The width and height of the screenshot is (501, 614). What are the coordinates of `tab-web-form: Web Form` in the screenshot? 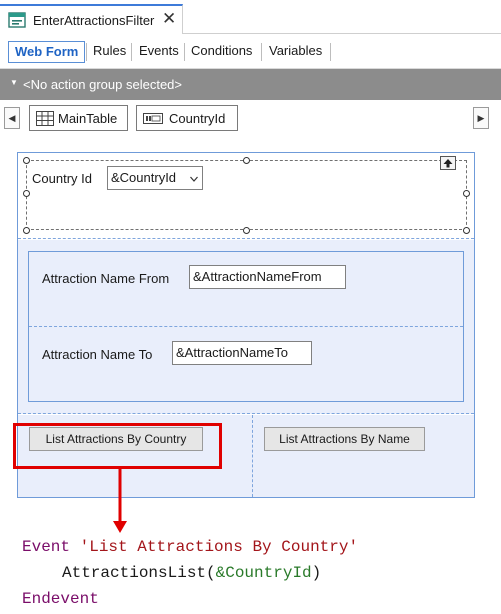 It's located at (47, 52).